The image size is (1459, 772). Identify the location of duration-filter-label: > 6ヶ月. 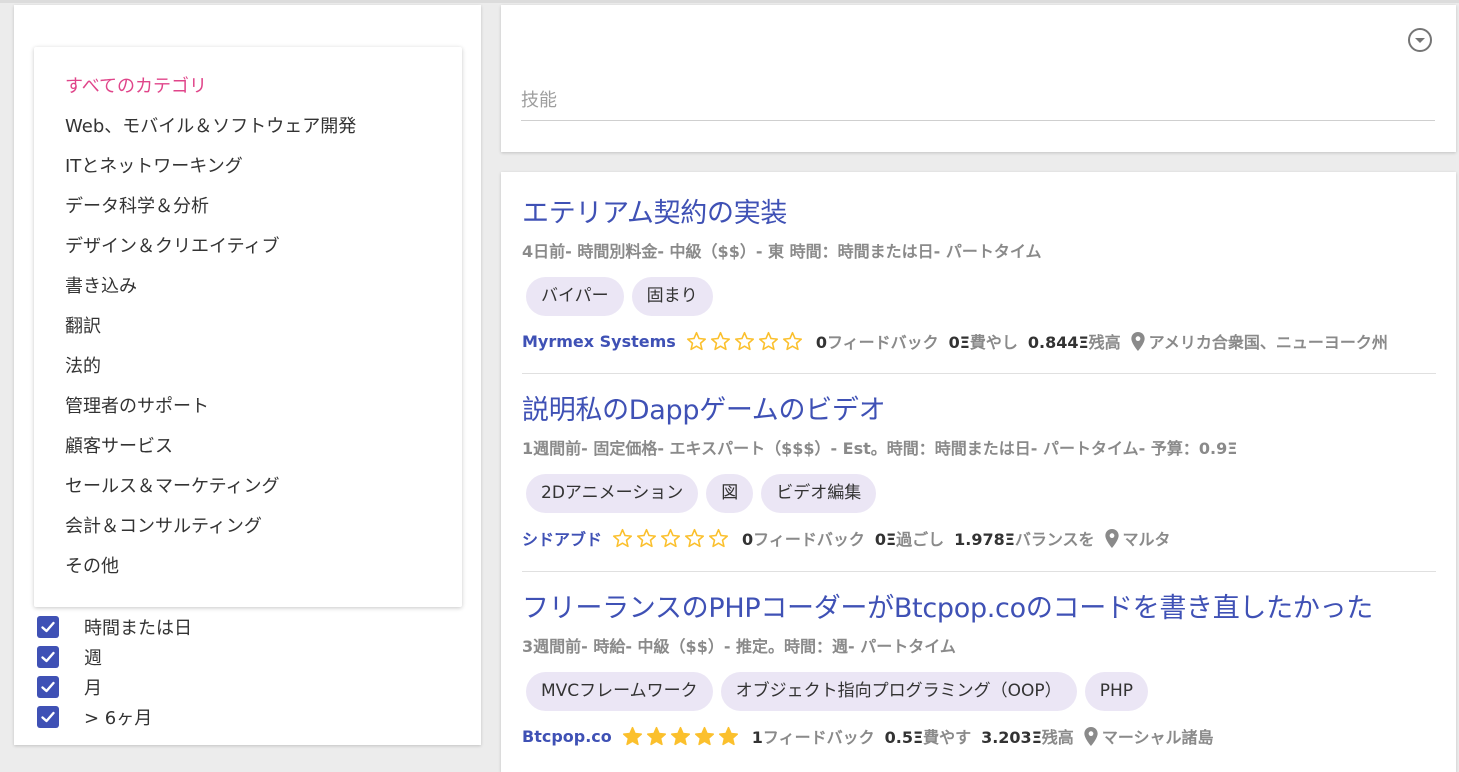
(118, 718).